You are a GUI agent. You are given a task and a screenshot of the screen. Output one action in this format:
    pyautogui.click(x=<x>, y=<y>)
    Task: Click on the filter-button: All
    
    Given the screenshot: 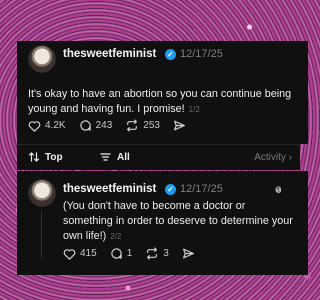 What is the action you would take?
    pyautogui.click(x=114, y=157)
    